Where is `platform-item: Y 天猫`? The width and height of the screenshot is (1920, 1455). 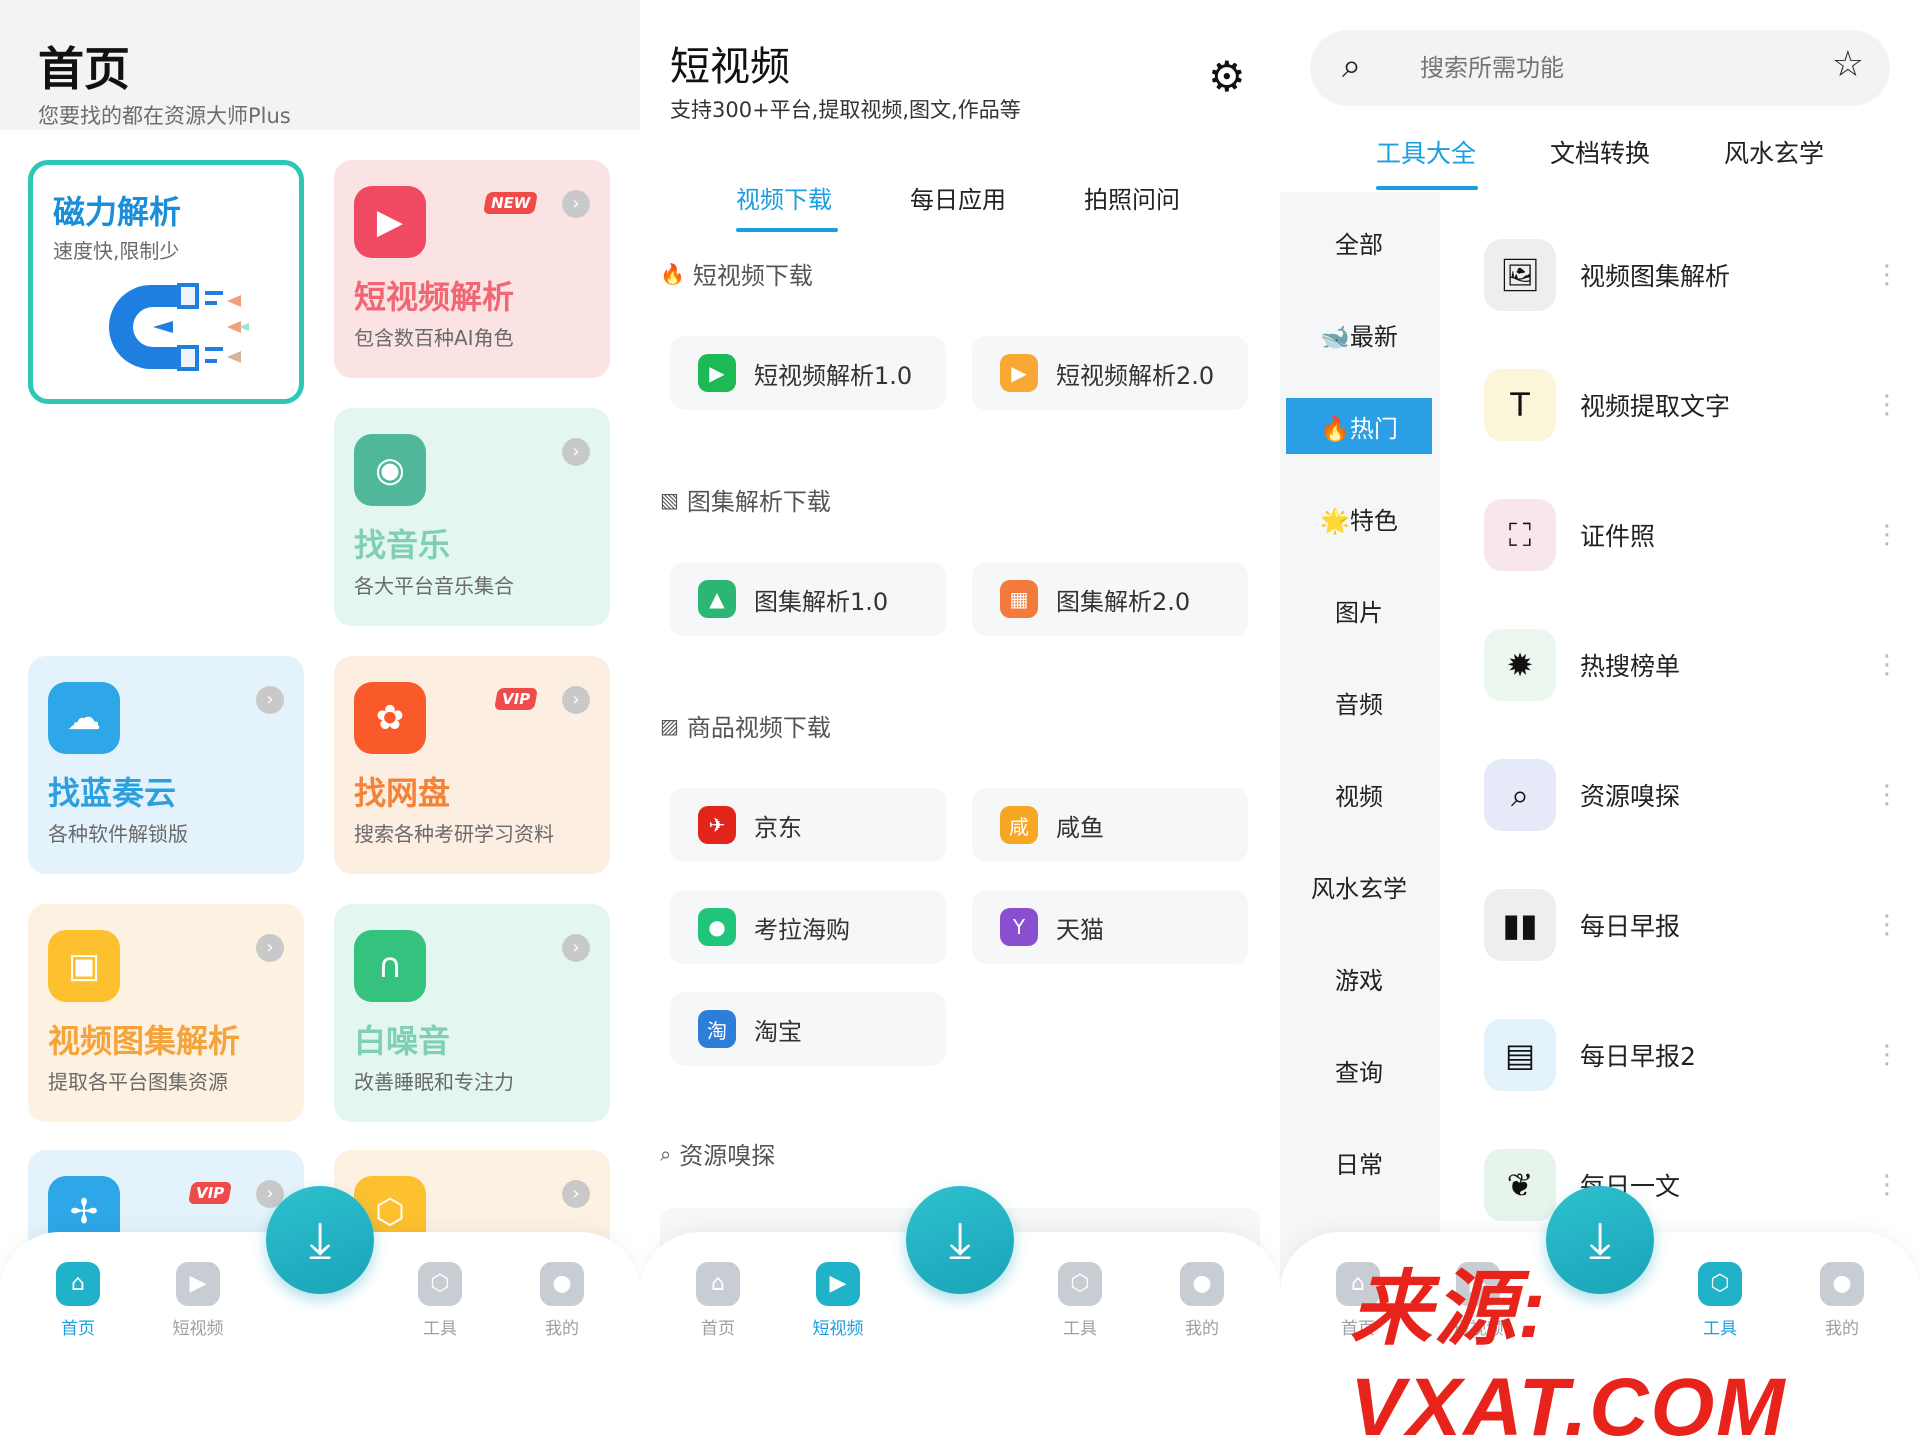
platform-item: Y 天猫 is located at coordinates (1110, 927).